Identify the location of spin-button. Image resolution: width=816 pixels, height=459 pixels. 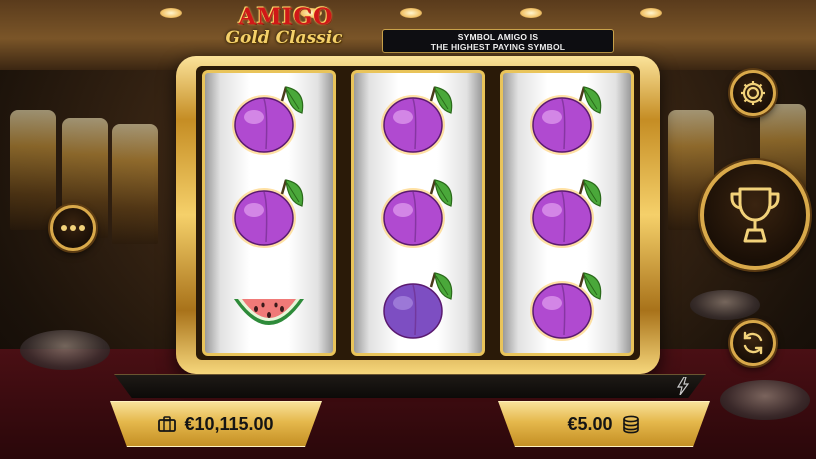
(755, 215).